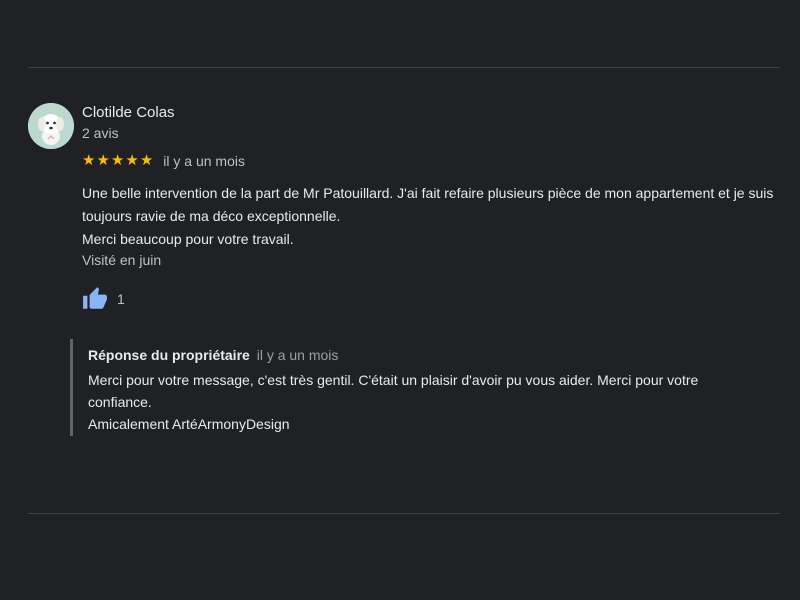  What do you see at coordinates (297, 355) in the screenshot?
I see `reply-date: il y a un mois` at bounding box center [297, 355].